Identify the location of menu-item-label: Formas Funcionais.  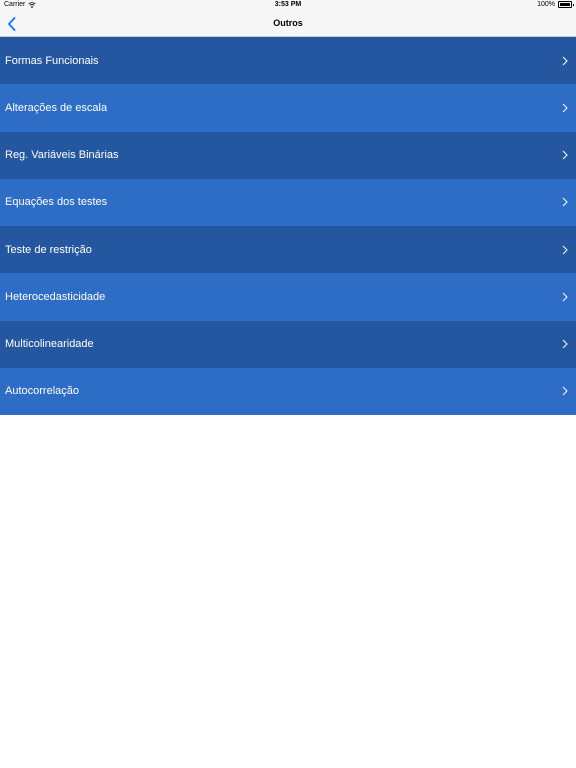
(52, 60).